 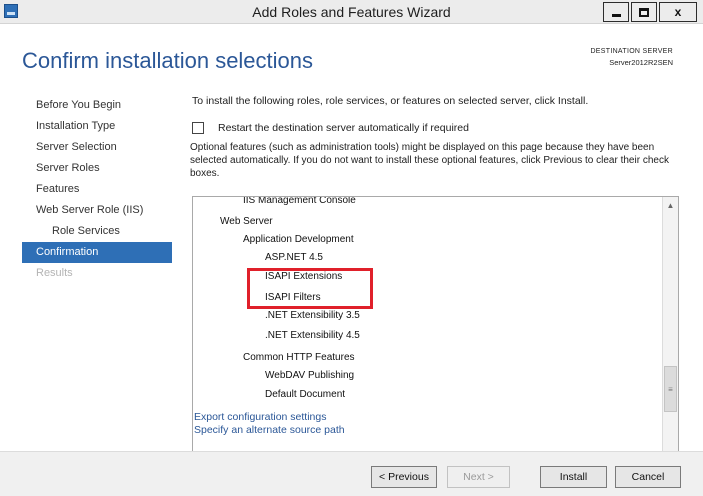 What do you see at coordinates (97, 252) in the screenshot?
I see `nav-confirmation: Confirmation` at bounding box center [97, 252].